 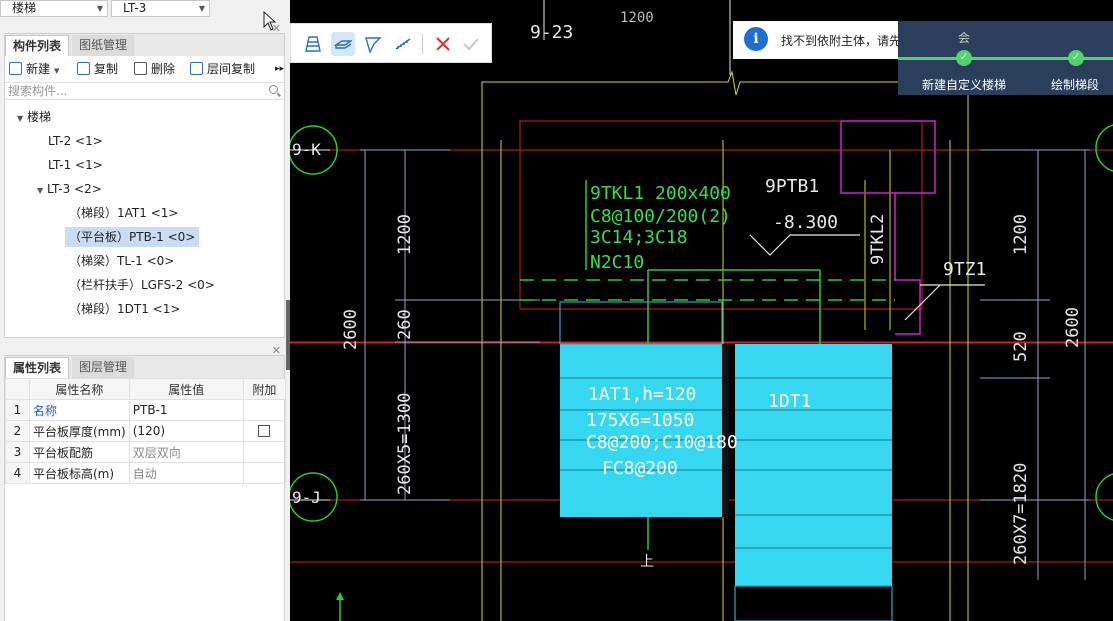 I want to click on info-icon: i, so click(x=756, y=39).